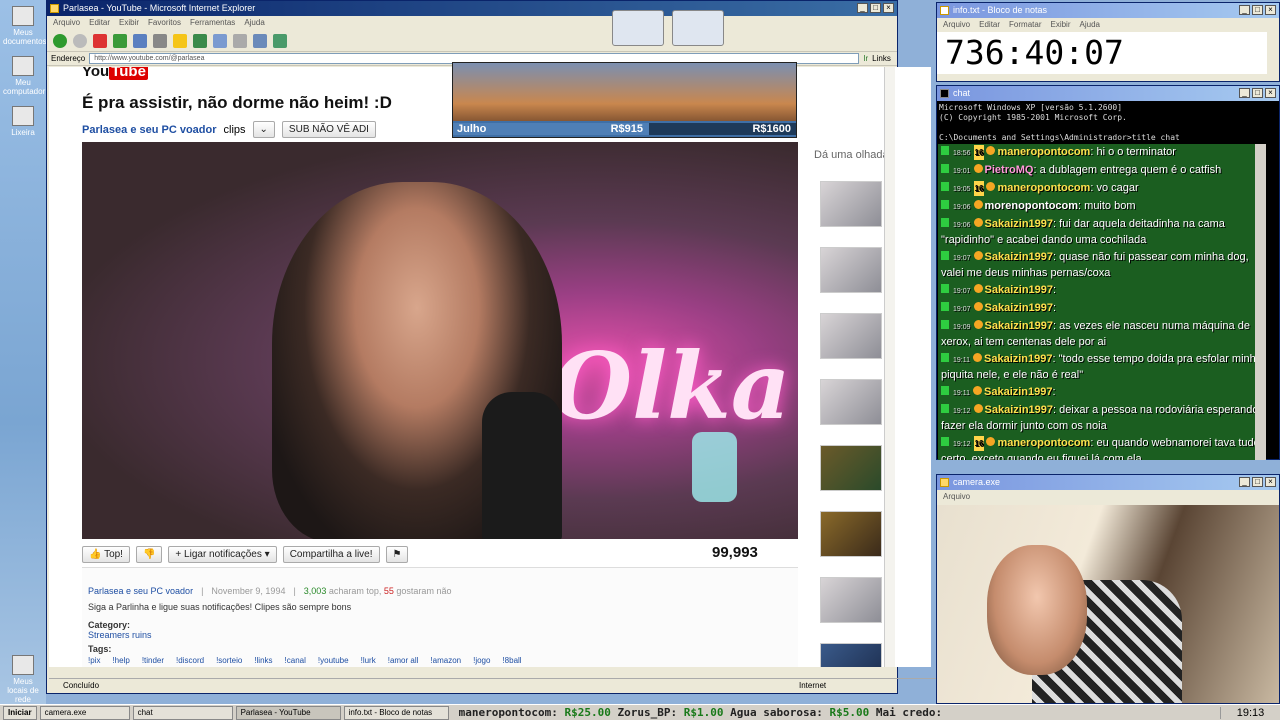 This screenshot has width=1280, height=720. I want to click on home-icon, so click(140, 40).